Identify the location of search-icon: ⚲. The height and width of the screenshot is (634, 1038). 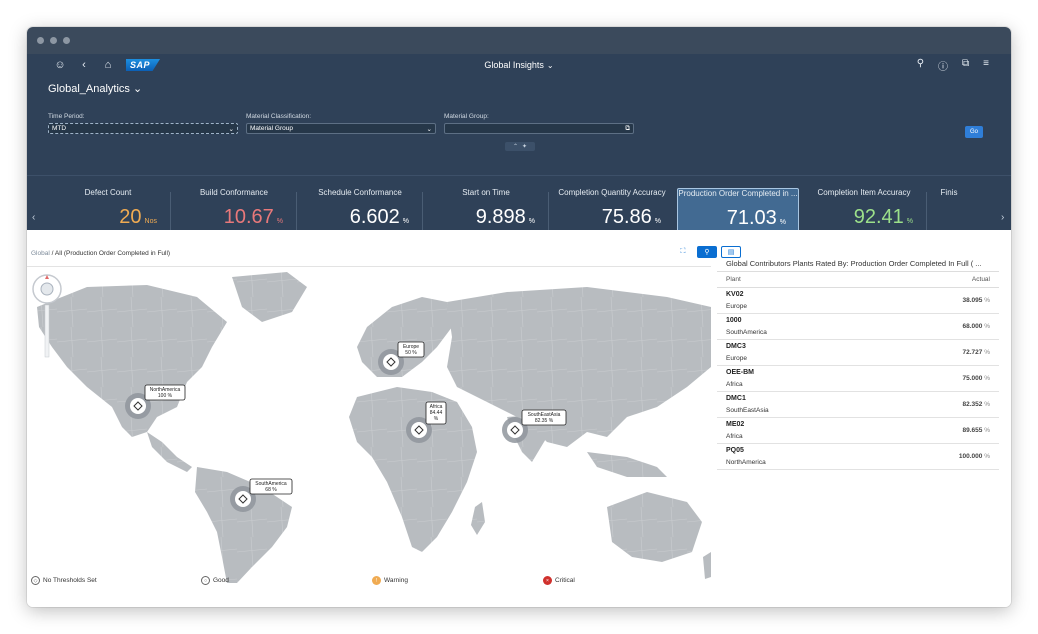
(920, 65).